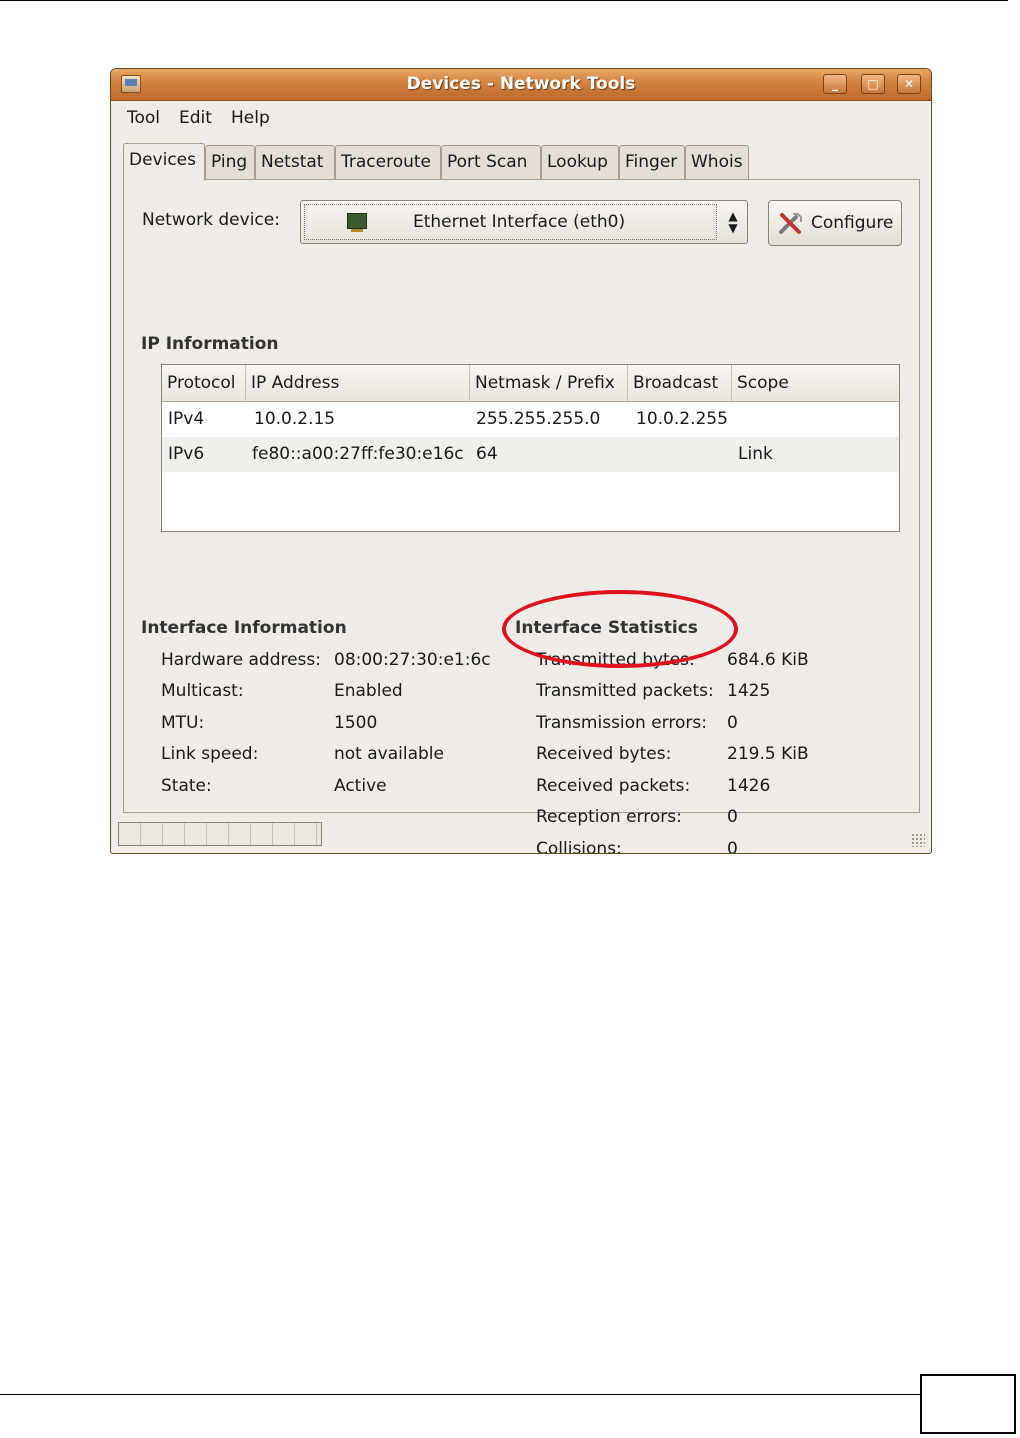 This screenshot has width=1020, height=1438. I want to click on stat-value: 219.5 KiB, so click(768, 754).